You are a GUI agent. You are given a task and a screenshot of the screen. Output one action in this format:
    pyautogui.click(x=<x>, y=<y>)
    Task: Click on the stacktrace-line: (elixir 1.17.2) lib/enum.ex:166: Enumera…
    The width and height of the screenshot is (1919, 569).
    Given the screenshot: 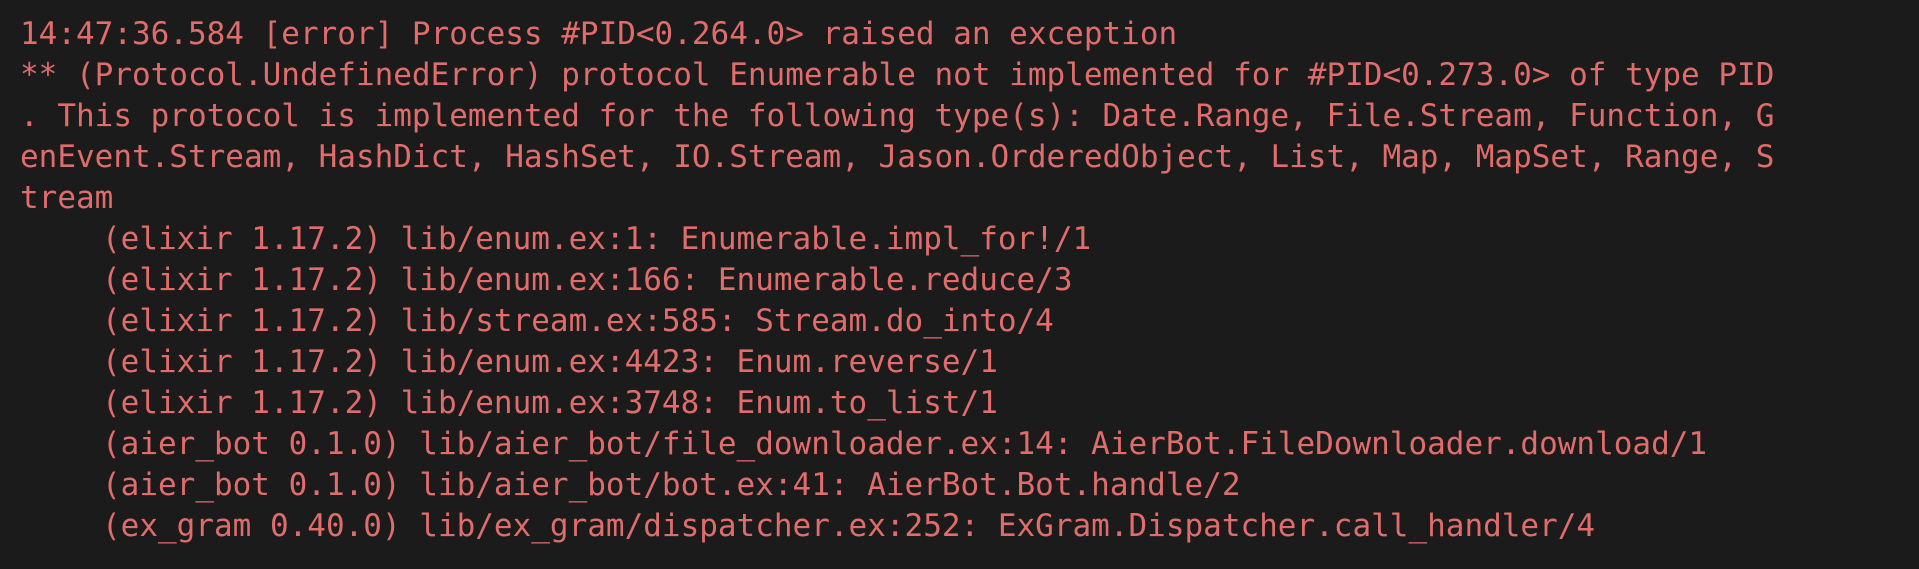 What is the action you would take?
    pyautogui.click(x=587, y=280)
    